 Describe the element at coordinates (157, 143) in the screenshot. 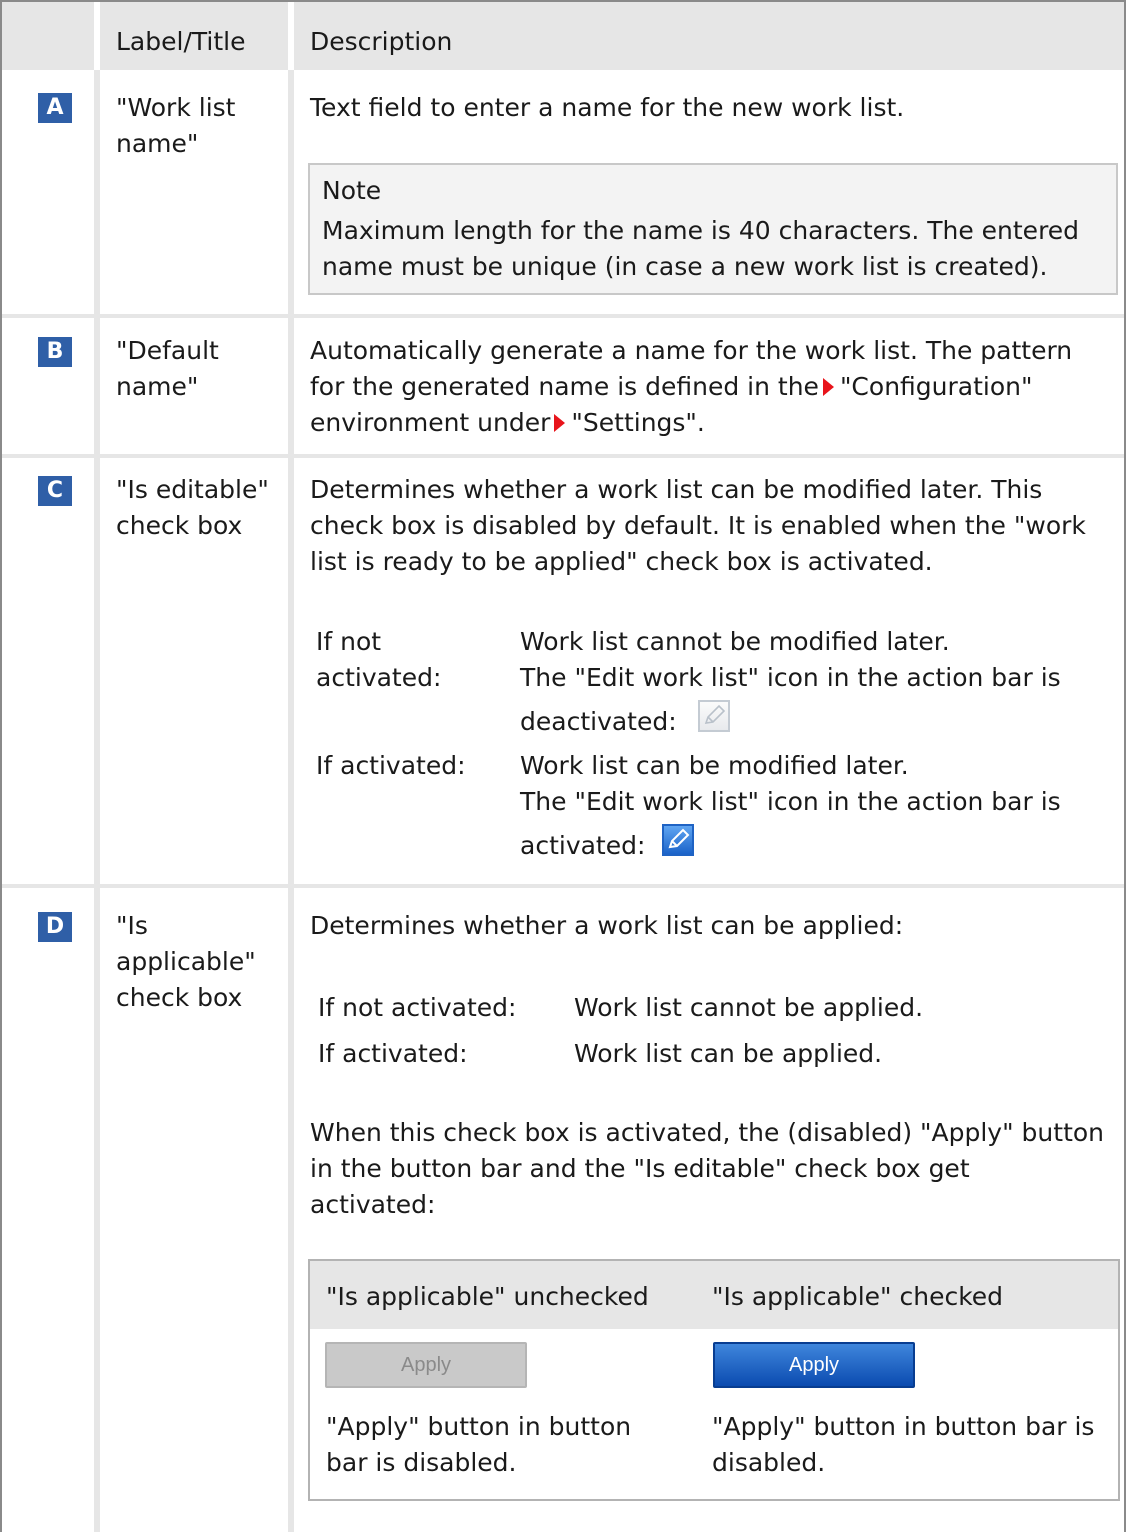

I see `row-a-label-line2: name"` at that location.